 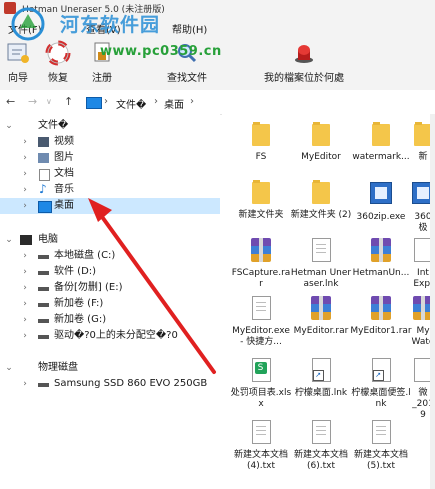 I want to click on find-files-label: 查找文件, so click(x=187, y=78).